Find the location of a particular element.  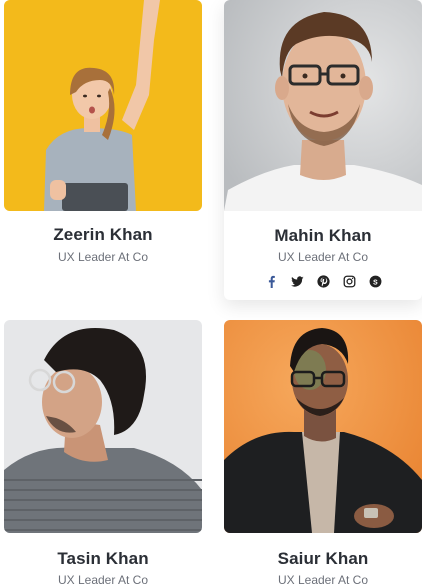

pinterest-icon is located at coordinates (323, 281).